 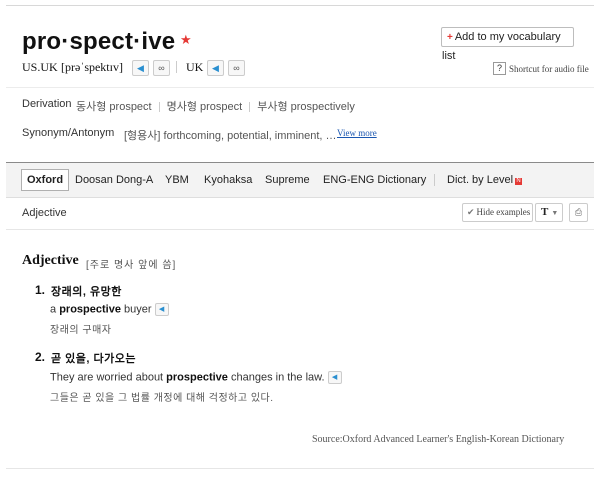 What do you see at coordinates (99, 41) in the screenshot?
I see `headword: pro·spect·ive` at bounding box center [99, 41].